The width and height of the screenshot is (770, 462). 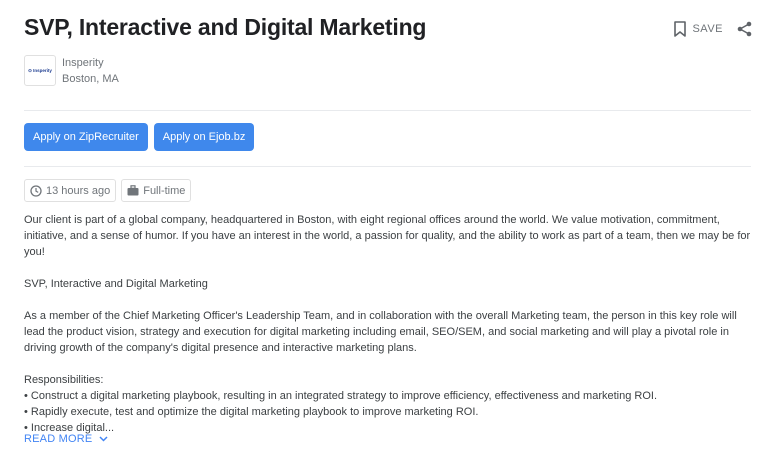 I want to click on job-actions: SAVE, so click(x=713, y=29).